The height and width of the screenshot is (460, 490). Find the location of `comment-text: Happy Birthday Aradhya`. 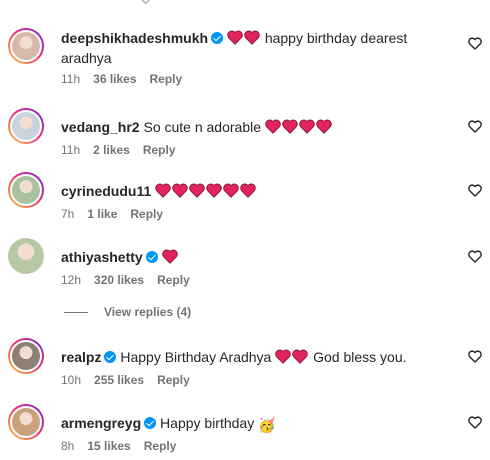

comment-text: Happy Birthday Aradhya is located at coordinates (196, 357).